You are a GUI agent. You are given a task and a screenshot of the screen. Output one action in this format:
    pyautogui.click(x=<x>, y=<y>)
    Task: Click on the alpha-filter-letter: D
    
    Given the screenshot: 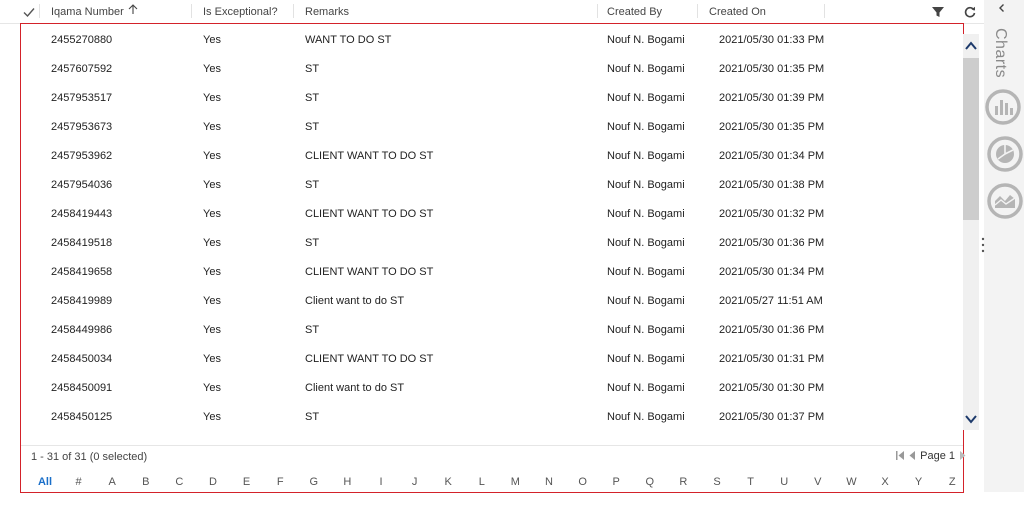 What is the action you would take?
    pyautogui.click(x=213, y=482)
    